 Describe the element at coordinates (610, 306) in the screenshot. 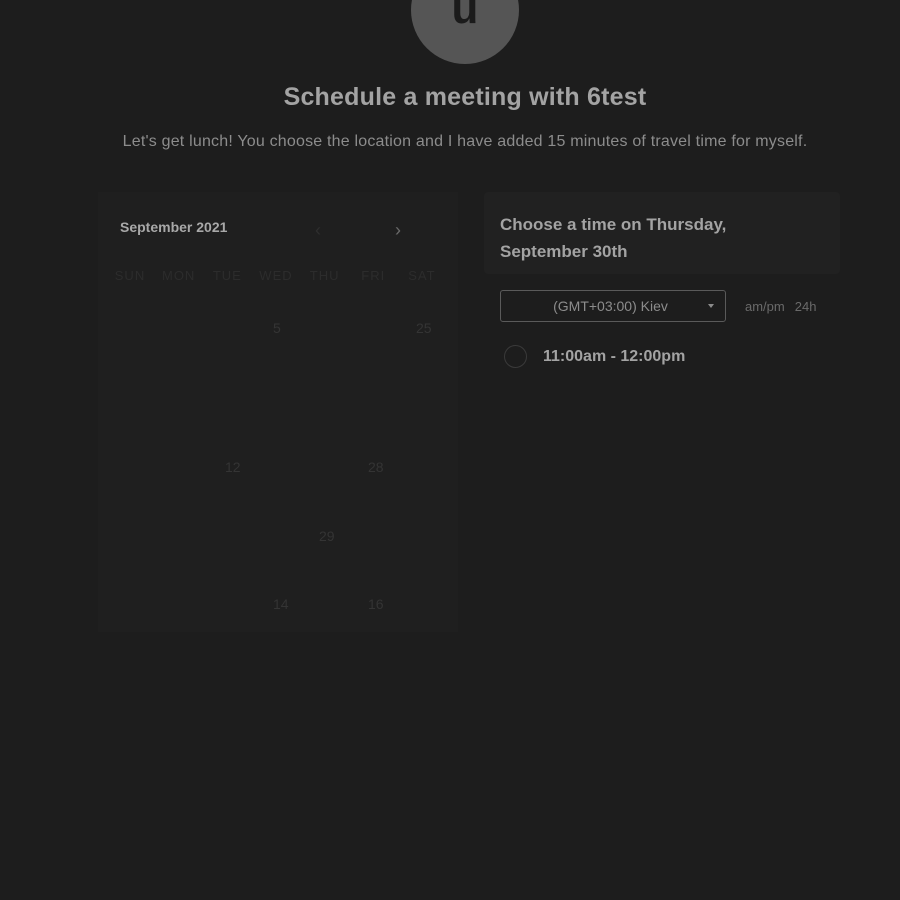

I see `timezone-value: (GMT+03:00) Kiev` at that location.